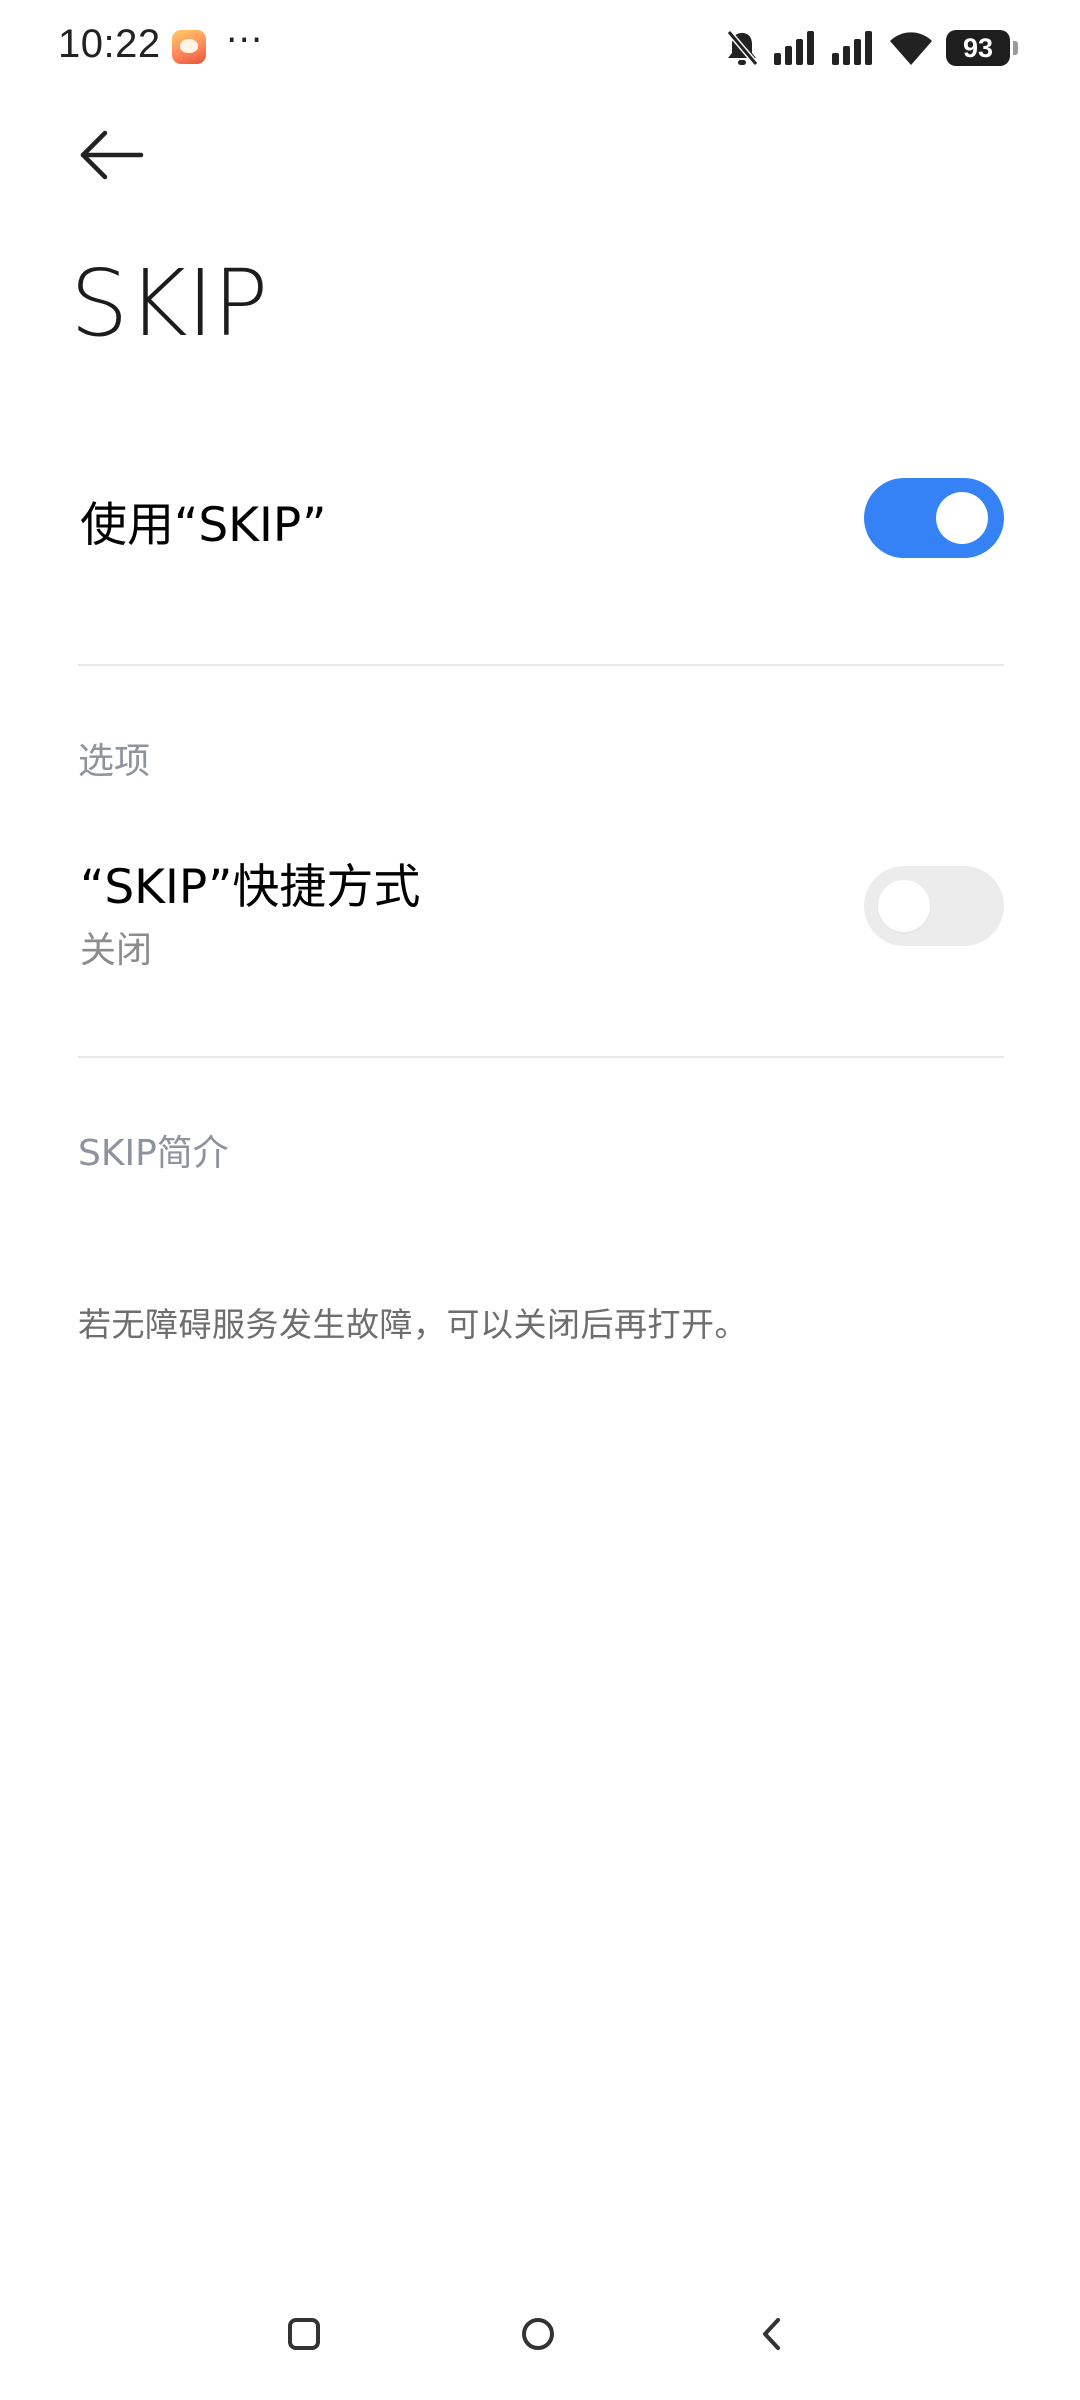  I want to click on use-skip-row: 使用“SKIP”, so click(541, 520).